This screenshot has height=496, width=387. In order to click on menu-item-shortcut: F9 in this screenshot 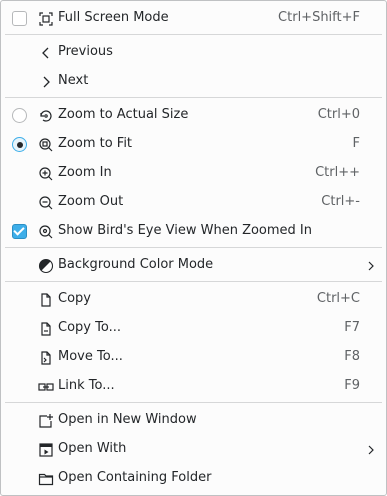, I will do `click(352, 385)`.